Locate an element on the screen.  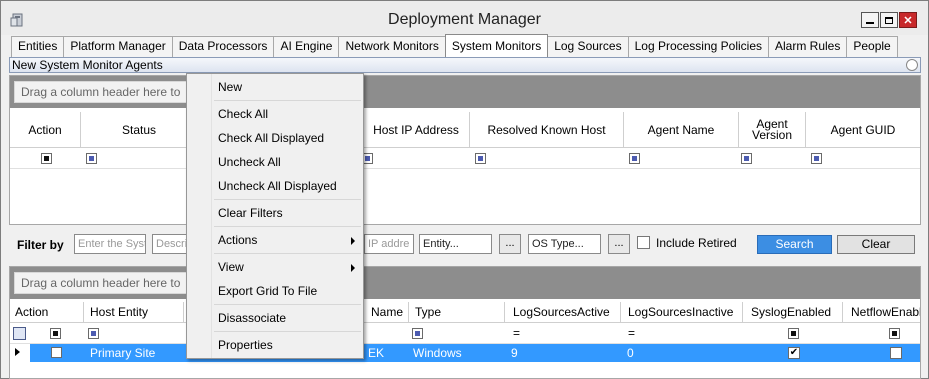
window-title: Deployment Manager is located at coordinates (464, 19).